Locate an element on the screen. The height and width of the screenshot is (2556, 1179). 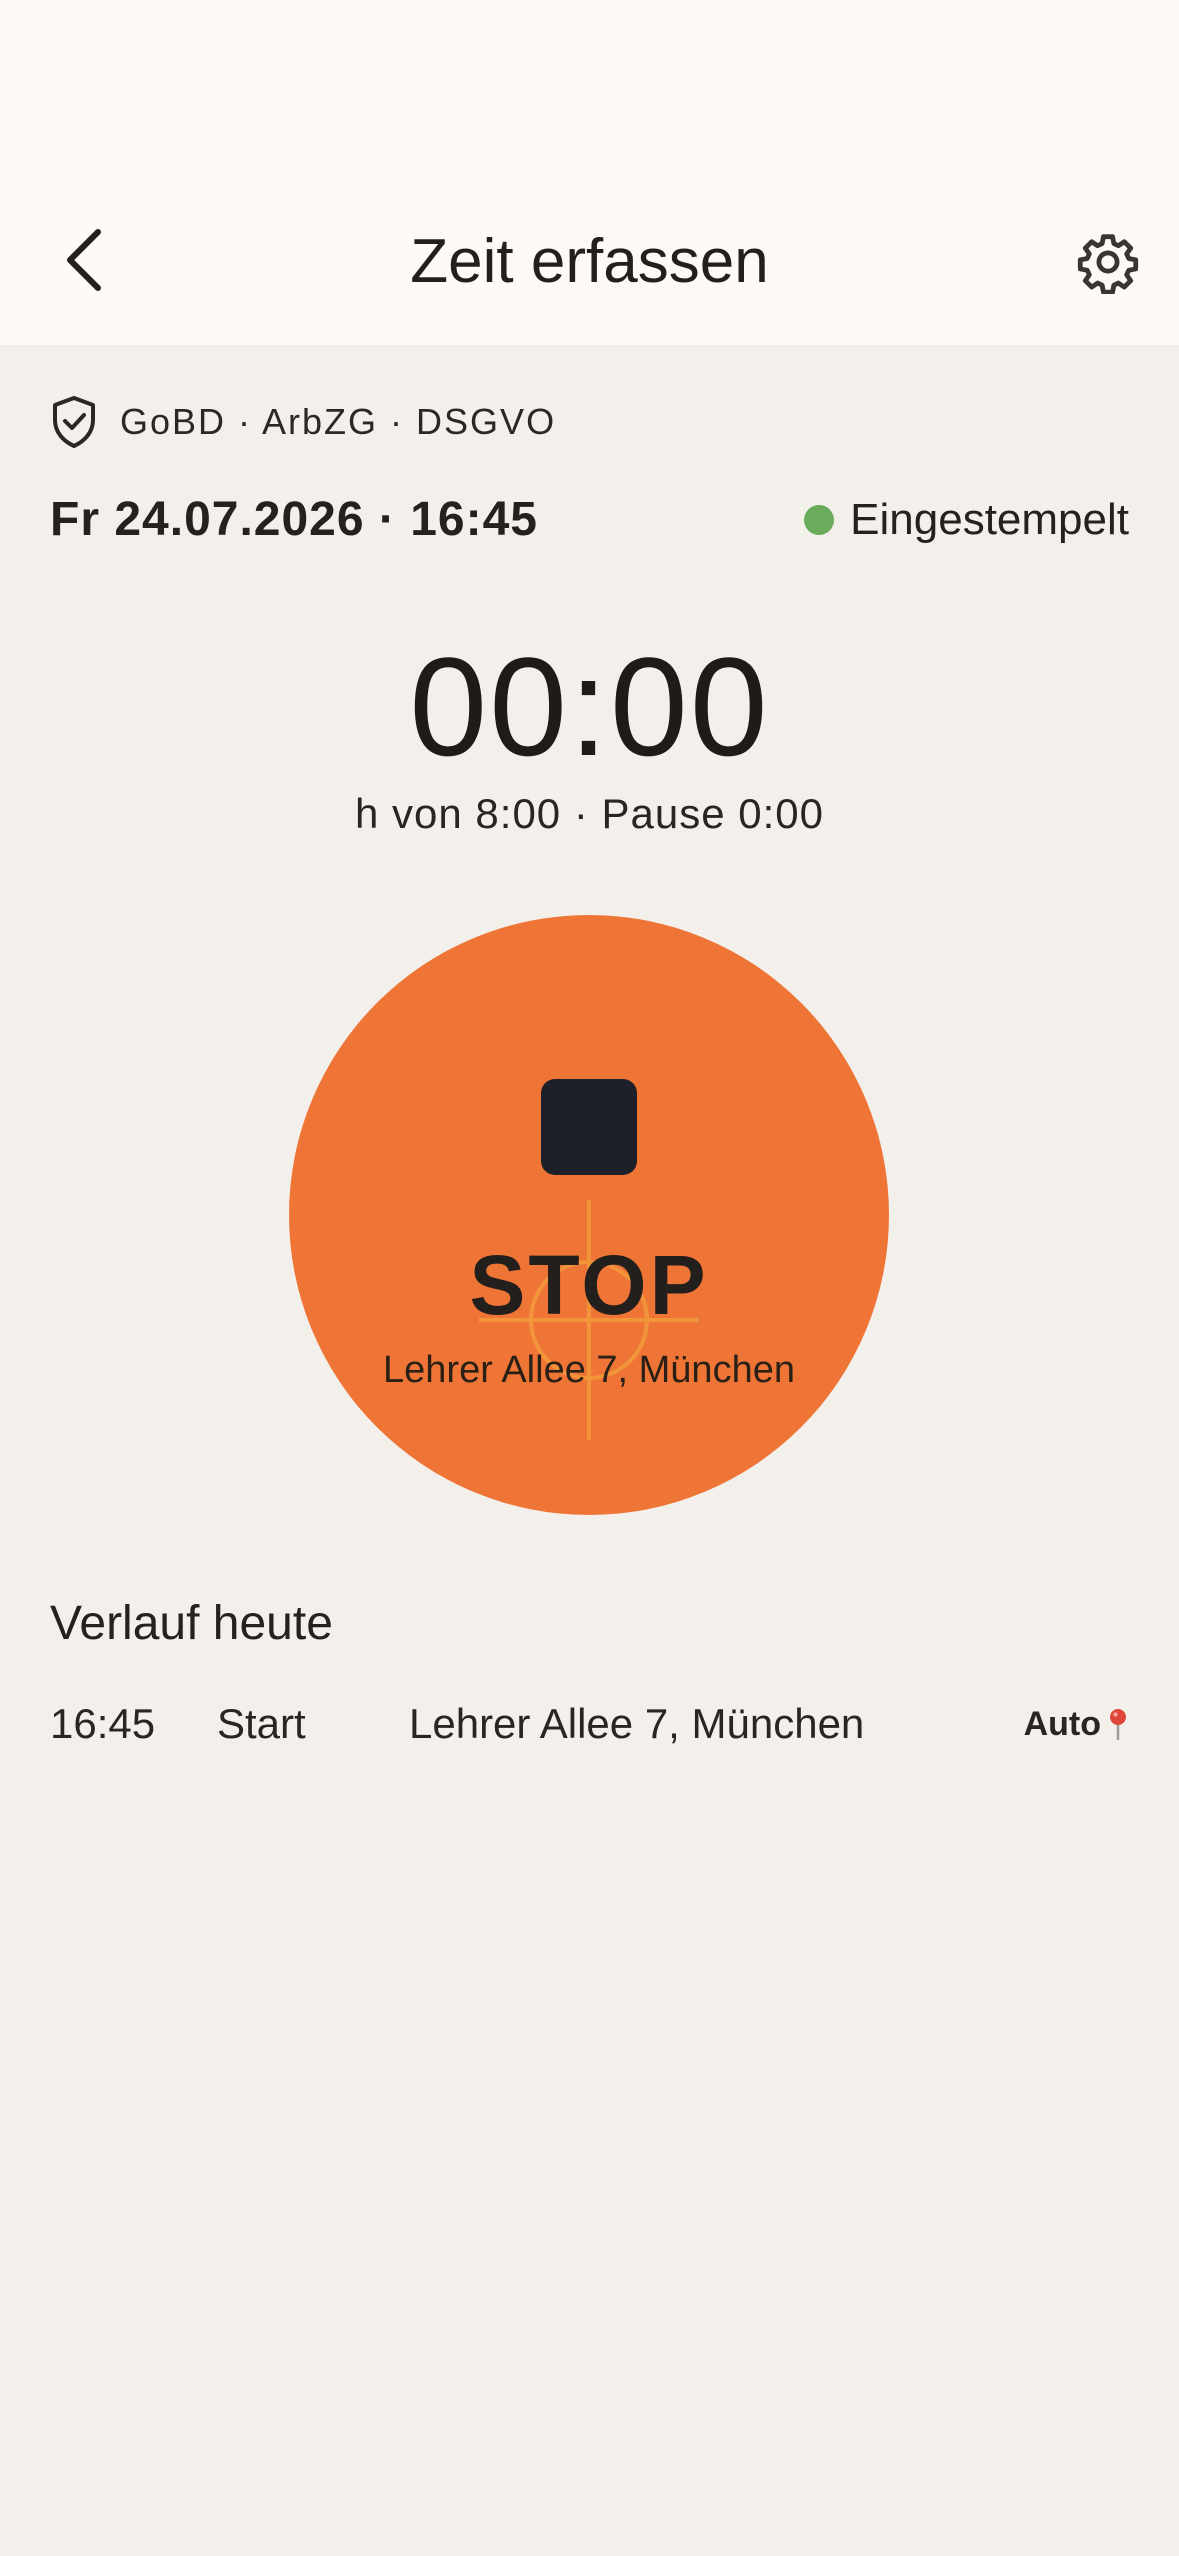
elapsed-timer: 00:00 is located at coordinates (589, 706).